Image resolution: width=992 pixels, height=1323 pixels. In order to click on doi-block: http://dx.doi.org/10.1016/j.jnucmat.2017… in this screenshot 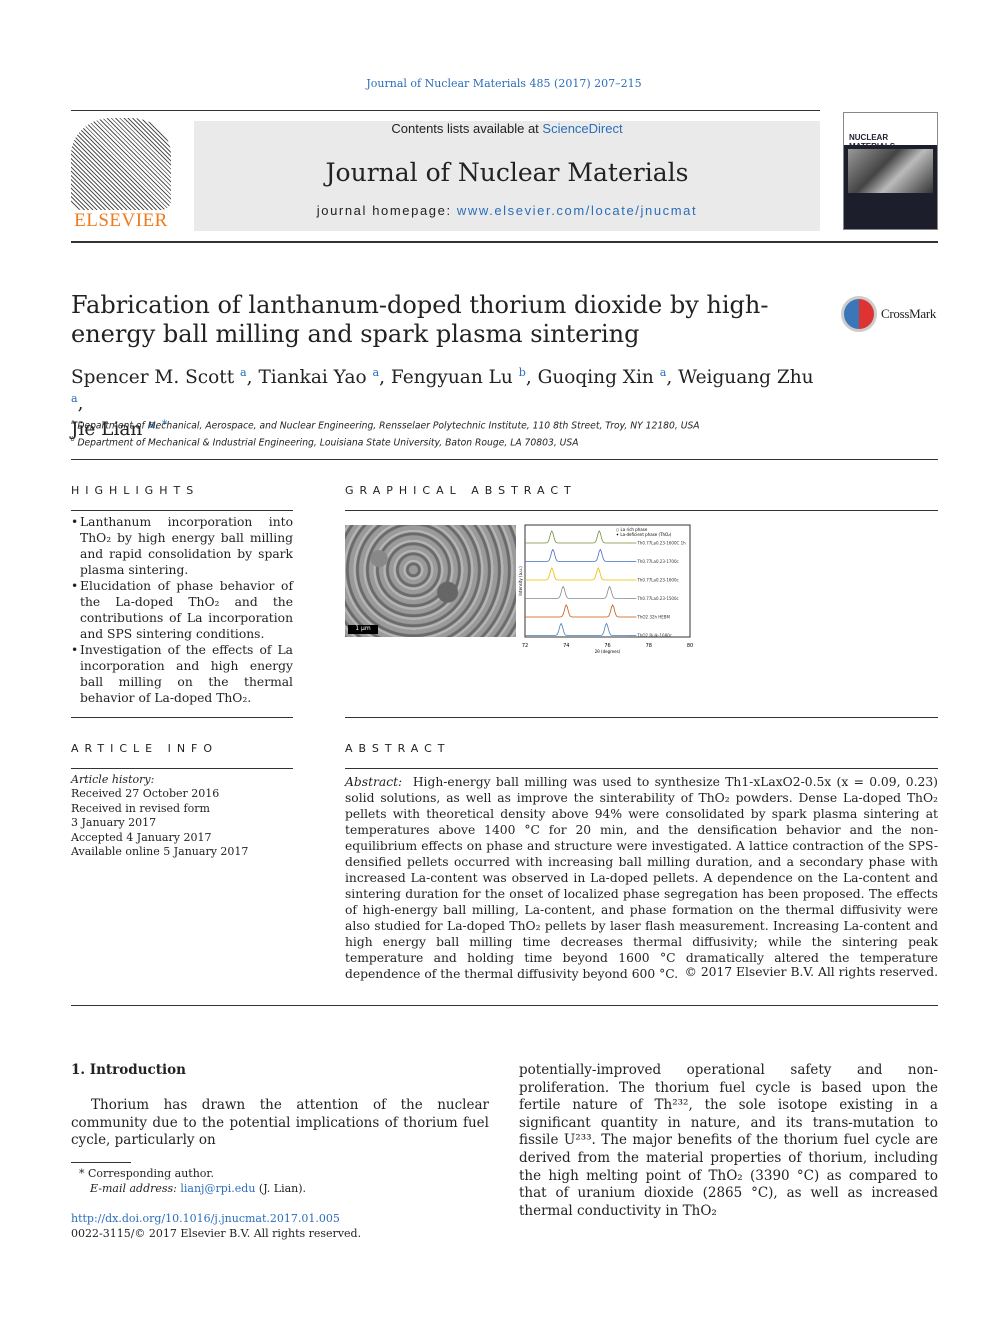, I will do `click(216, 1226)`.